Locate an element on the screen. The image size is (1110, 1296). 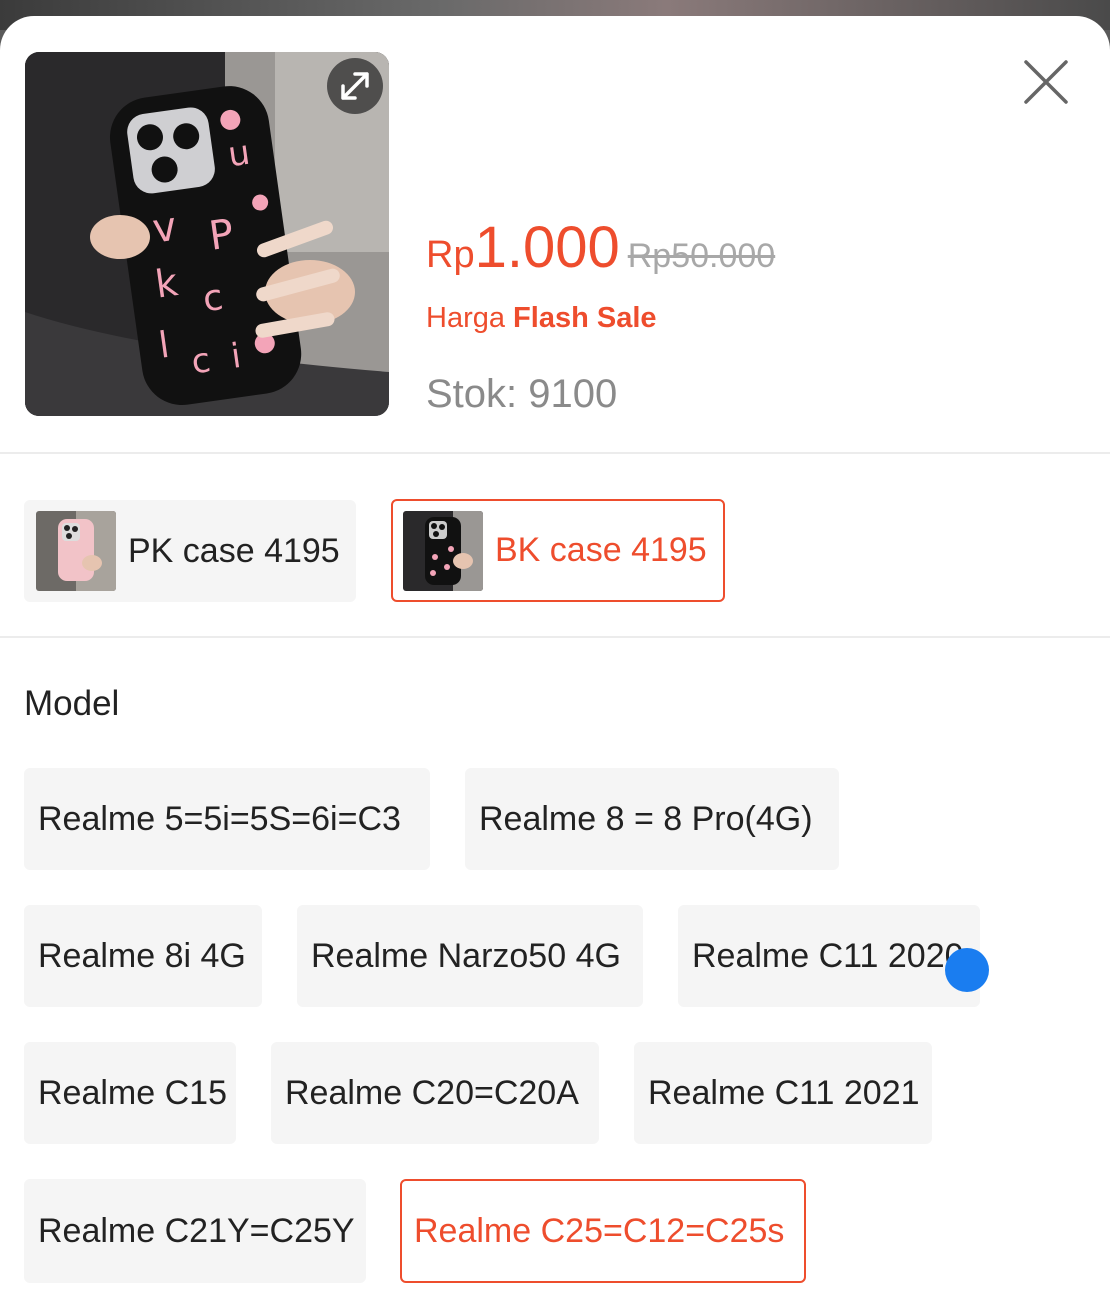
flash-label-prefix: Harga is located at coordinates (470, 318).